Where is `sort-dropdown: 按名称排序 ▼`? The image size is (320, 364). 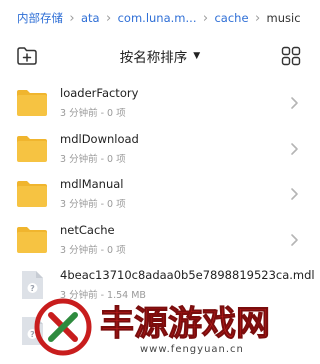
sort-dropdown: 按名称排序 ▼ is located at coordinates (160, 56).